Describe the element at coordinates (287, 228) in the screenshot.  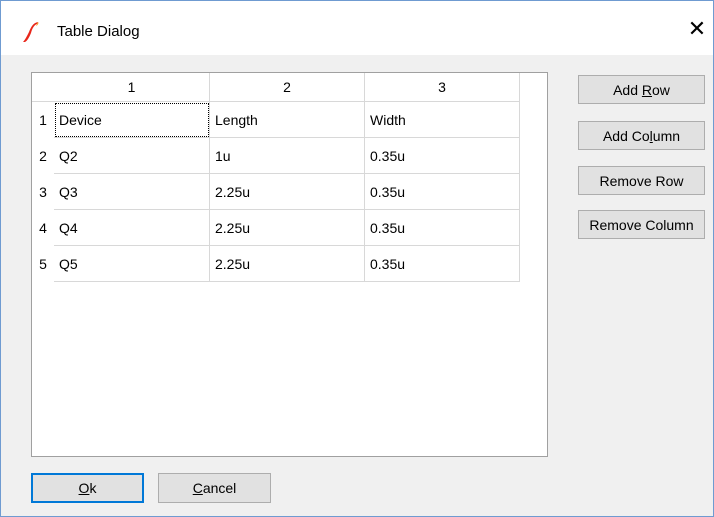
I see `cell-r4-c2: 2.25u` at that location.